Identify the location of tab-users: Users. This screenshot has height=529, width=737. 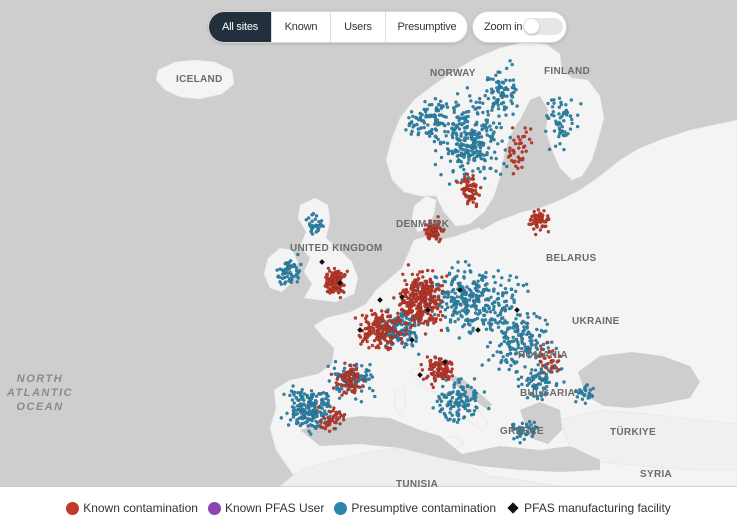
(358, 27).